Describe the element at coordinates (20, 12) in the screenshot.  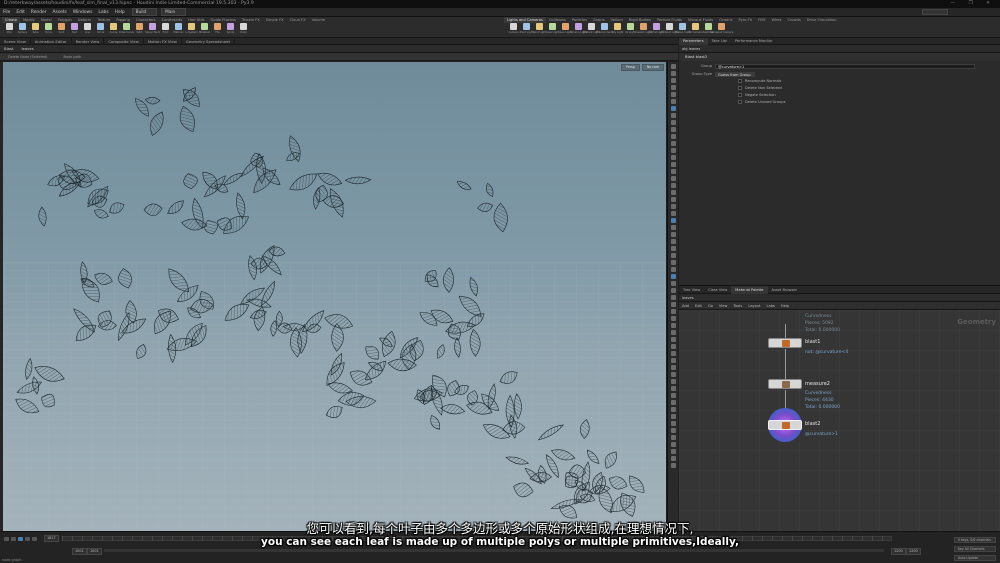
I see `menu-edit: Edit` at that location.